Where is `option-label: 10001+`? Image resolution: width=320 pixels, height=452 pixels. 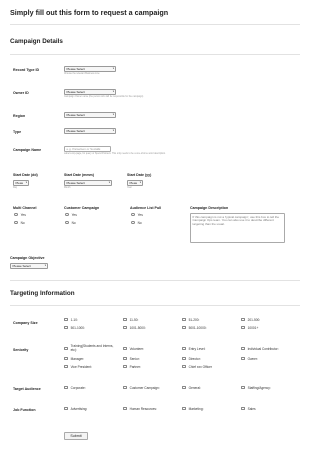 option-label: 10001+ is located at coordinates (253, 327).